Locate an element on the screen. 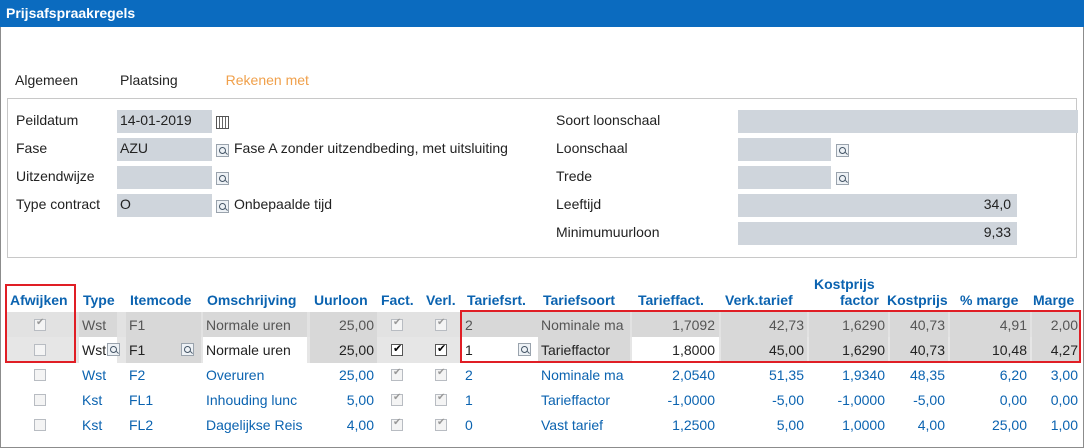 The width and height of the screenshot is (1084, 448). col-uurloon: Uurloon is located at coordinates (341, 300).